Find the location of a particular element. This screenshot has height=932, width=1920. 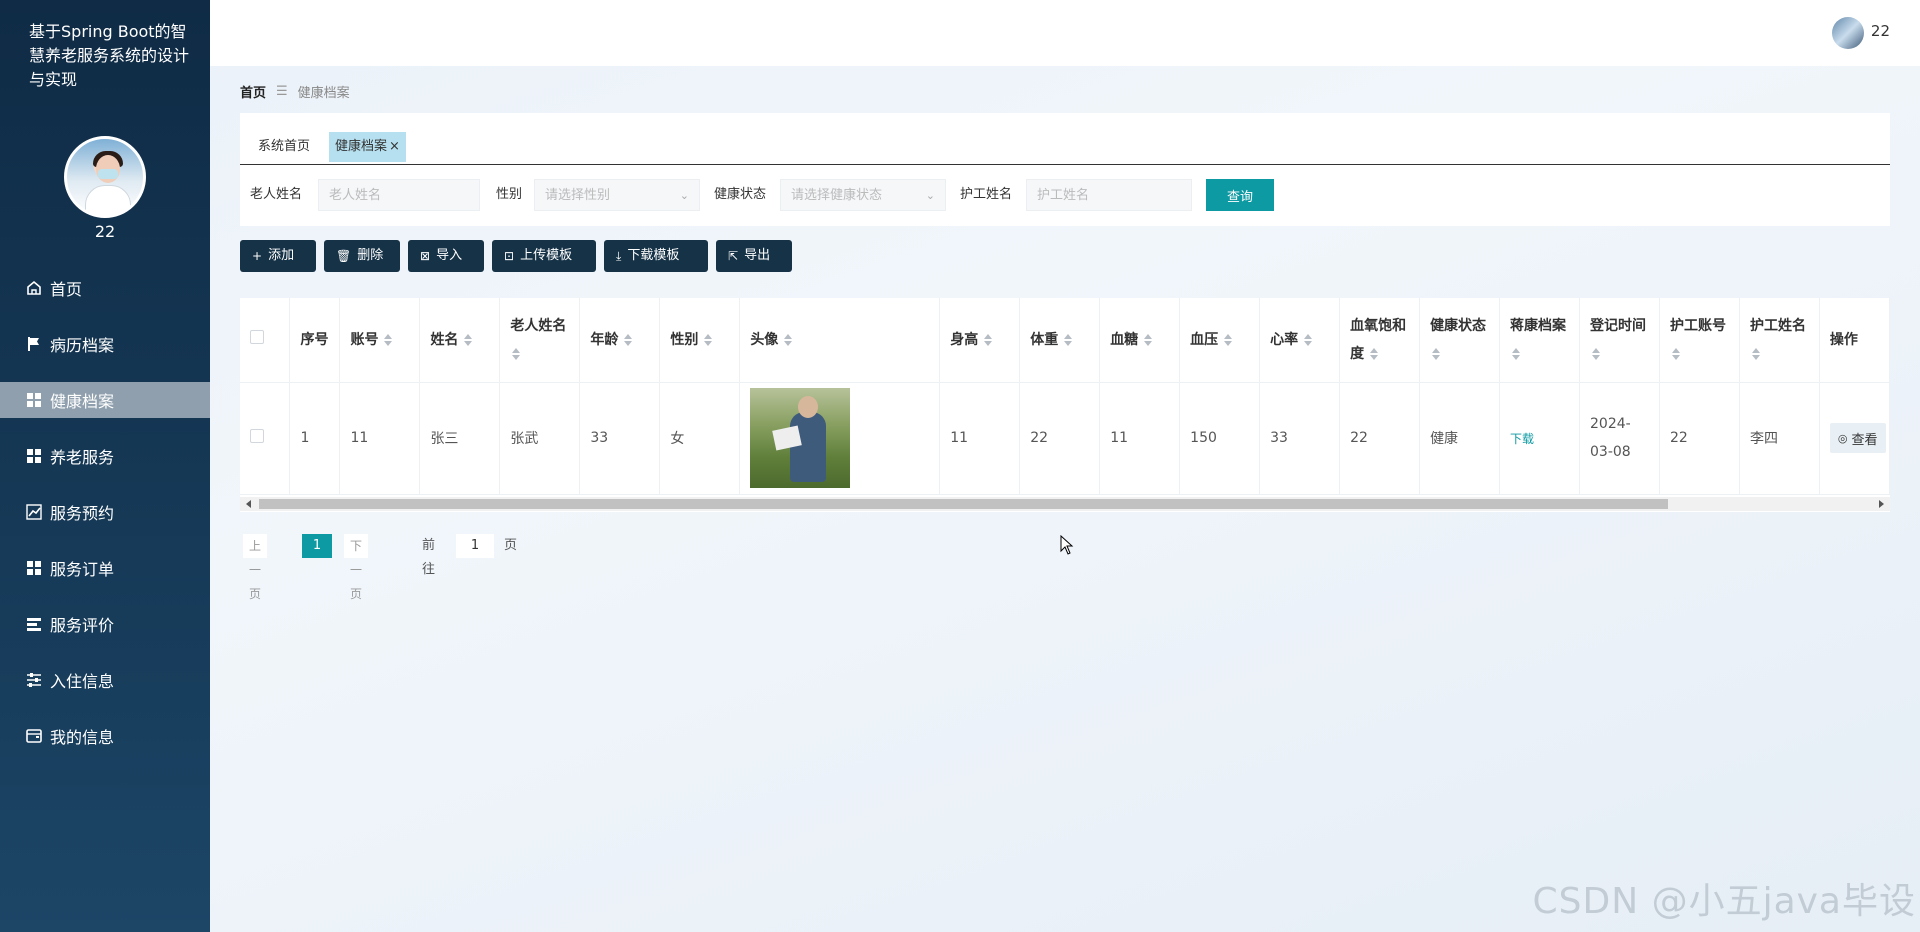

header-label: 血糖 is located at coordinates (1124, 339).